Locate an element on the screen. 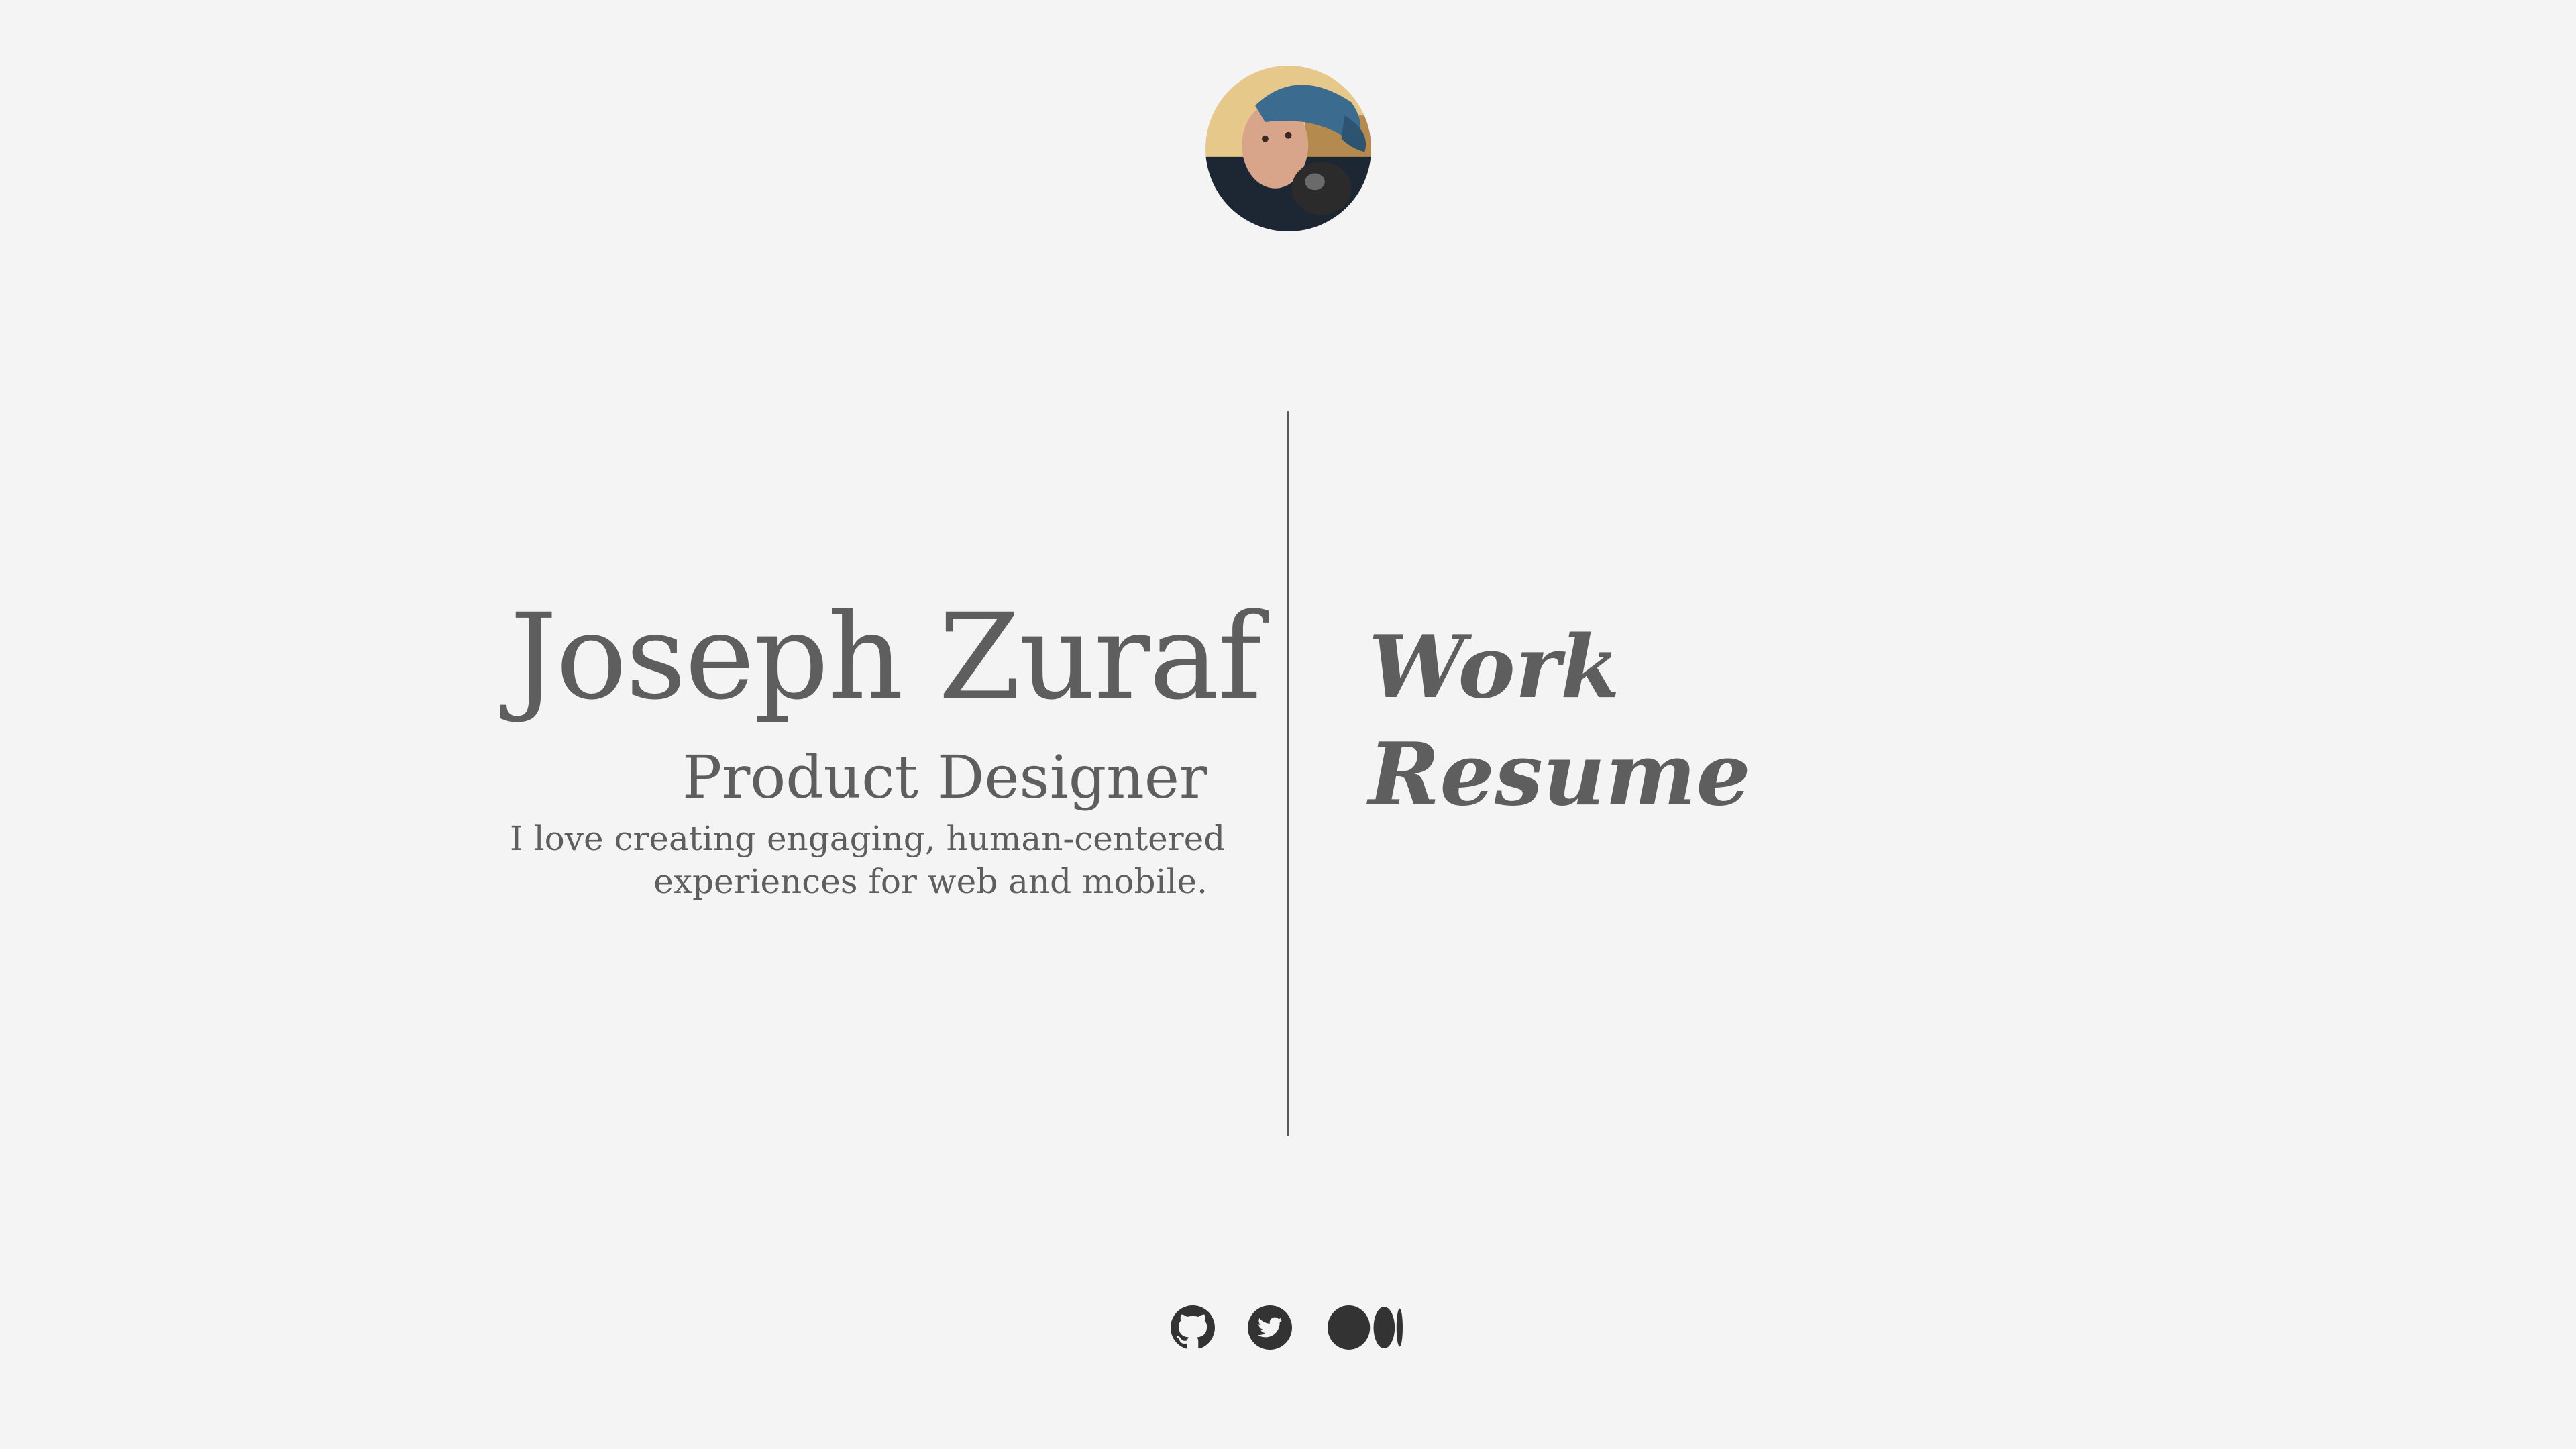  twitter-link is located at coordinates (1253, 1327).